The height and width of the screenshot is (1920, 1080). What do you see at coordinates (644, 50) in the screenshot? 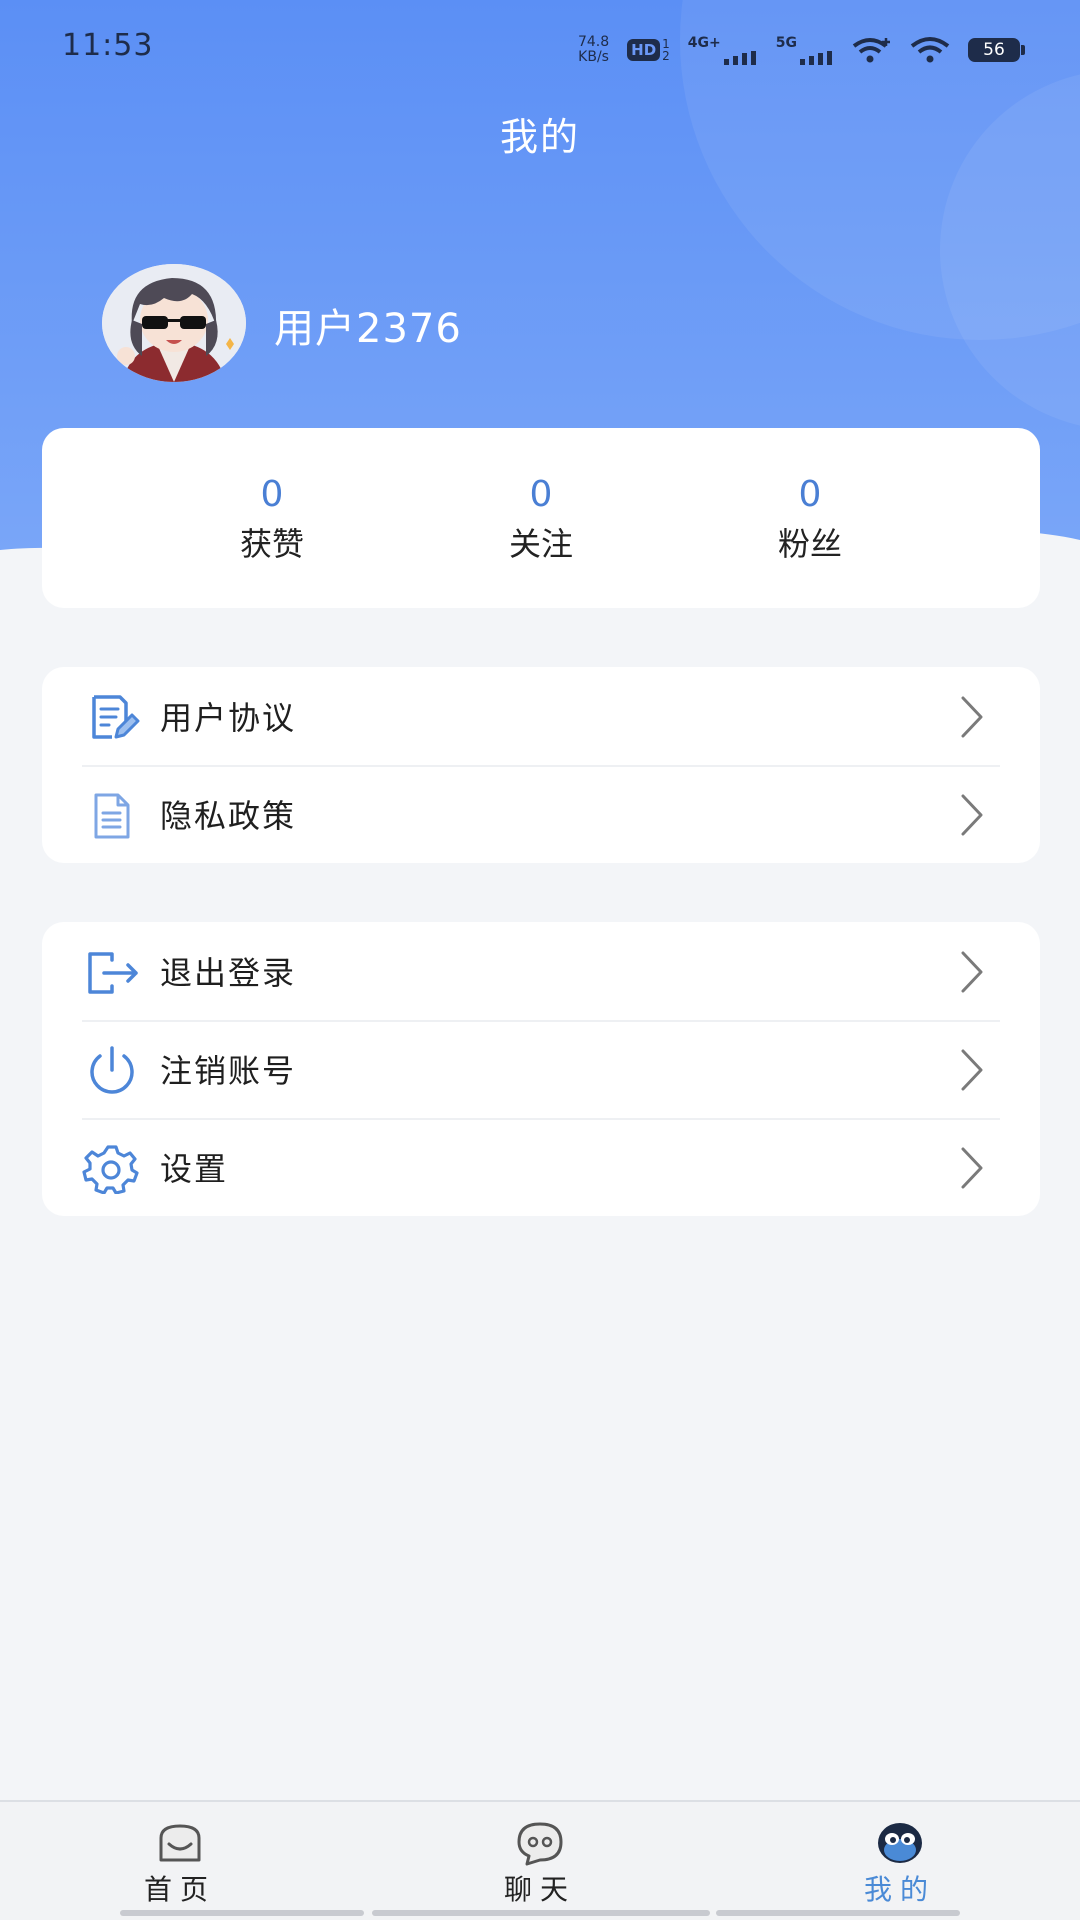
I see `hd-label: HD` at bounding box center [644, 50].